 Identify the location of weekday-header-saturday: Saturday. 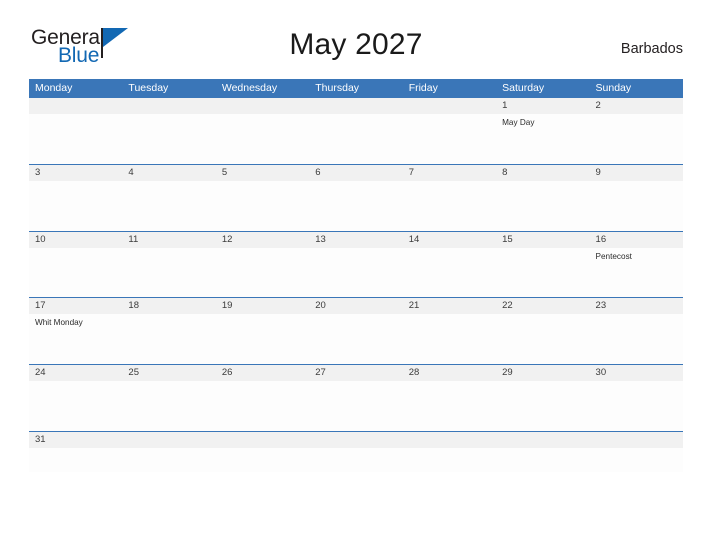
(523, 88).